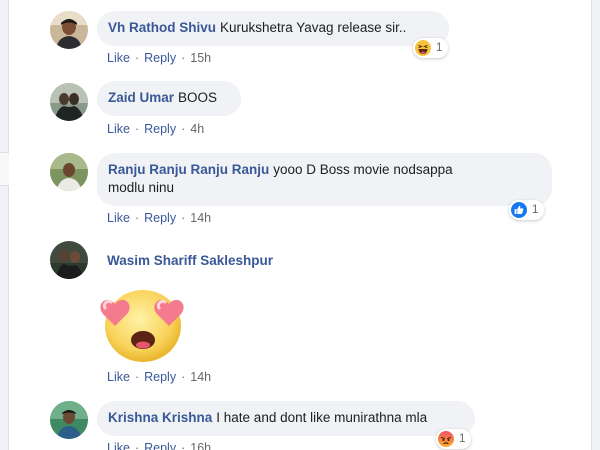 The height and width of the screenshot is (450, 600). I want to click on timestamp: 16h, so click(200, 445).